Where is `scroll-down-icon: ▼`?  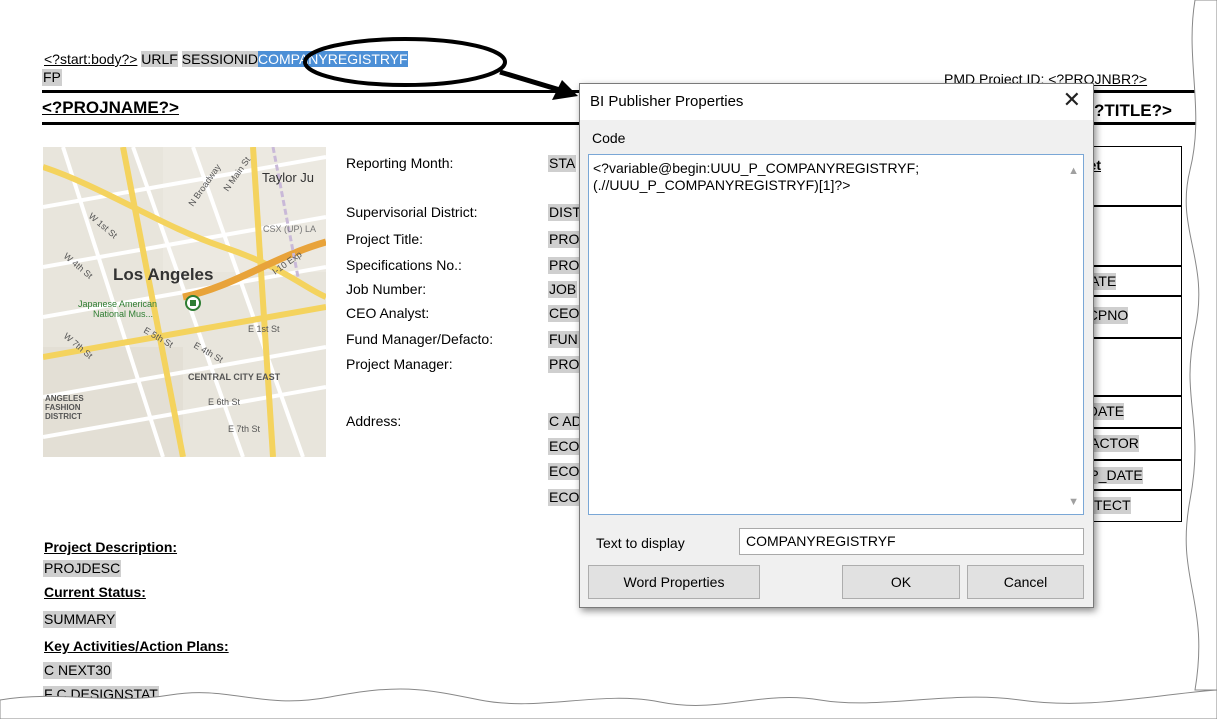 scroll-down-icon: ▼ is located at coordinates (1073, 502).